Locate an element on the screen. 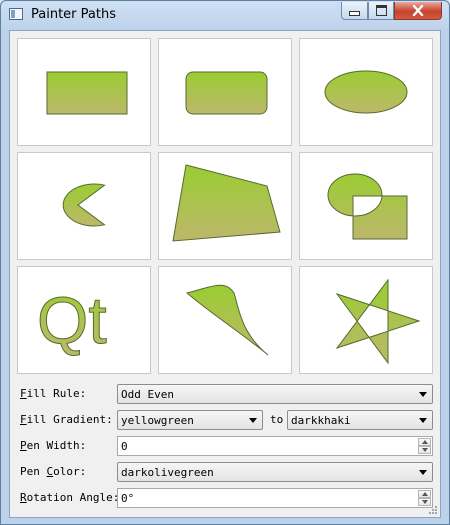 This screenshot has height=525, width=450. maximize-icon is located at coordinates (381, 10).